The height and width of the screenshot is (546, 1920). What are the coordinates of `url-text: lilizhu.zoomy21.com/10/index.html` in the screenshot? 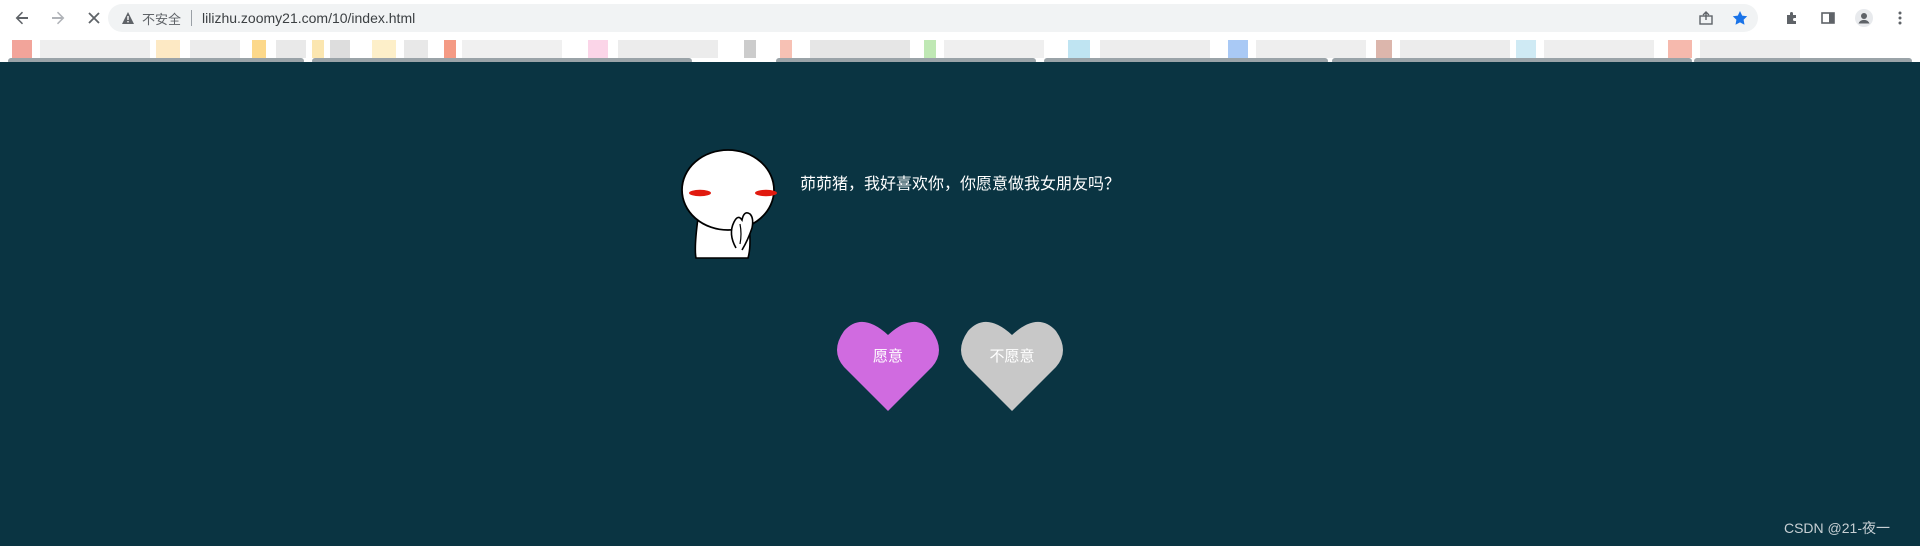 It's located at (308, 18).